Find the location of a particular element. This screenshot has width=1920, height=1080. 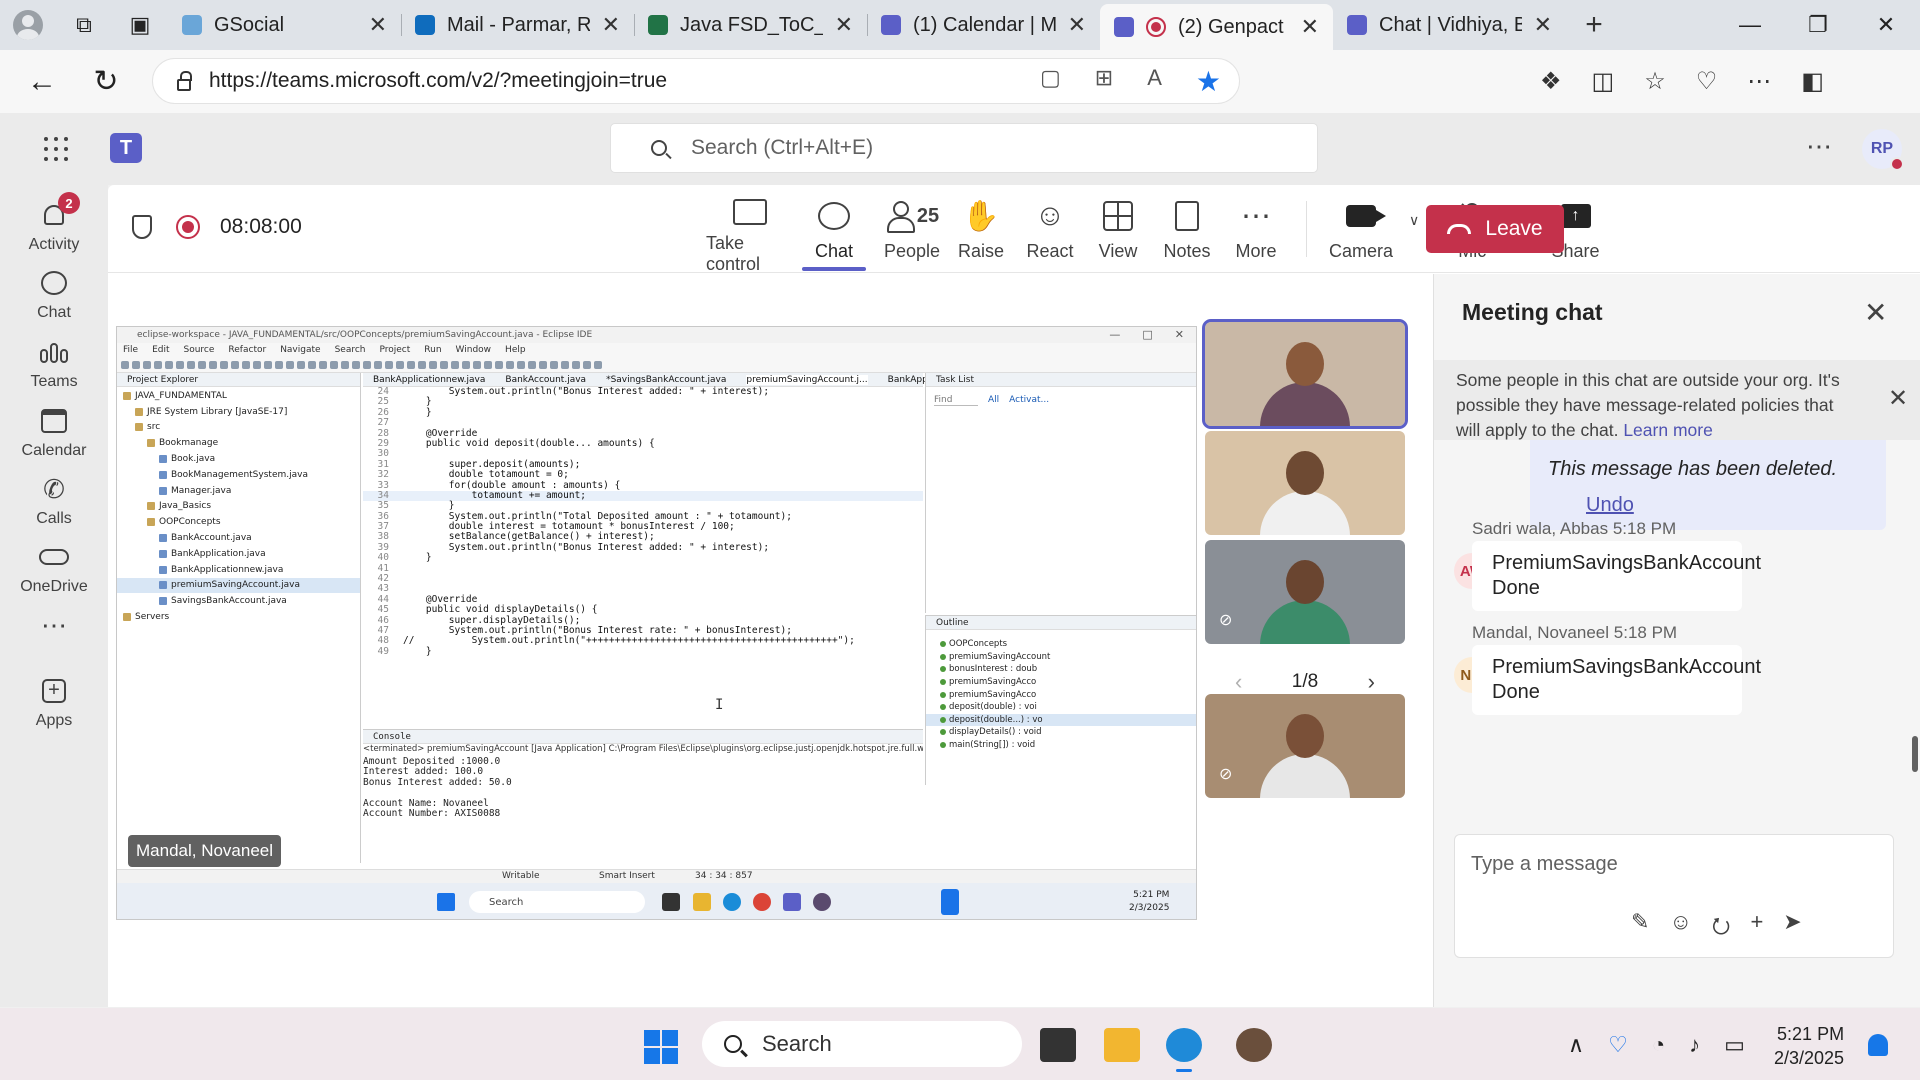

maximize-button: ❐ is located at coordinates (1818, 25).